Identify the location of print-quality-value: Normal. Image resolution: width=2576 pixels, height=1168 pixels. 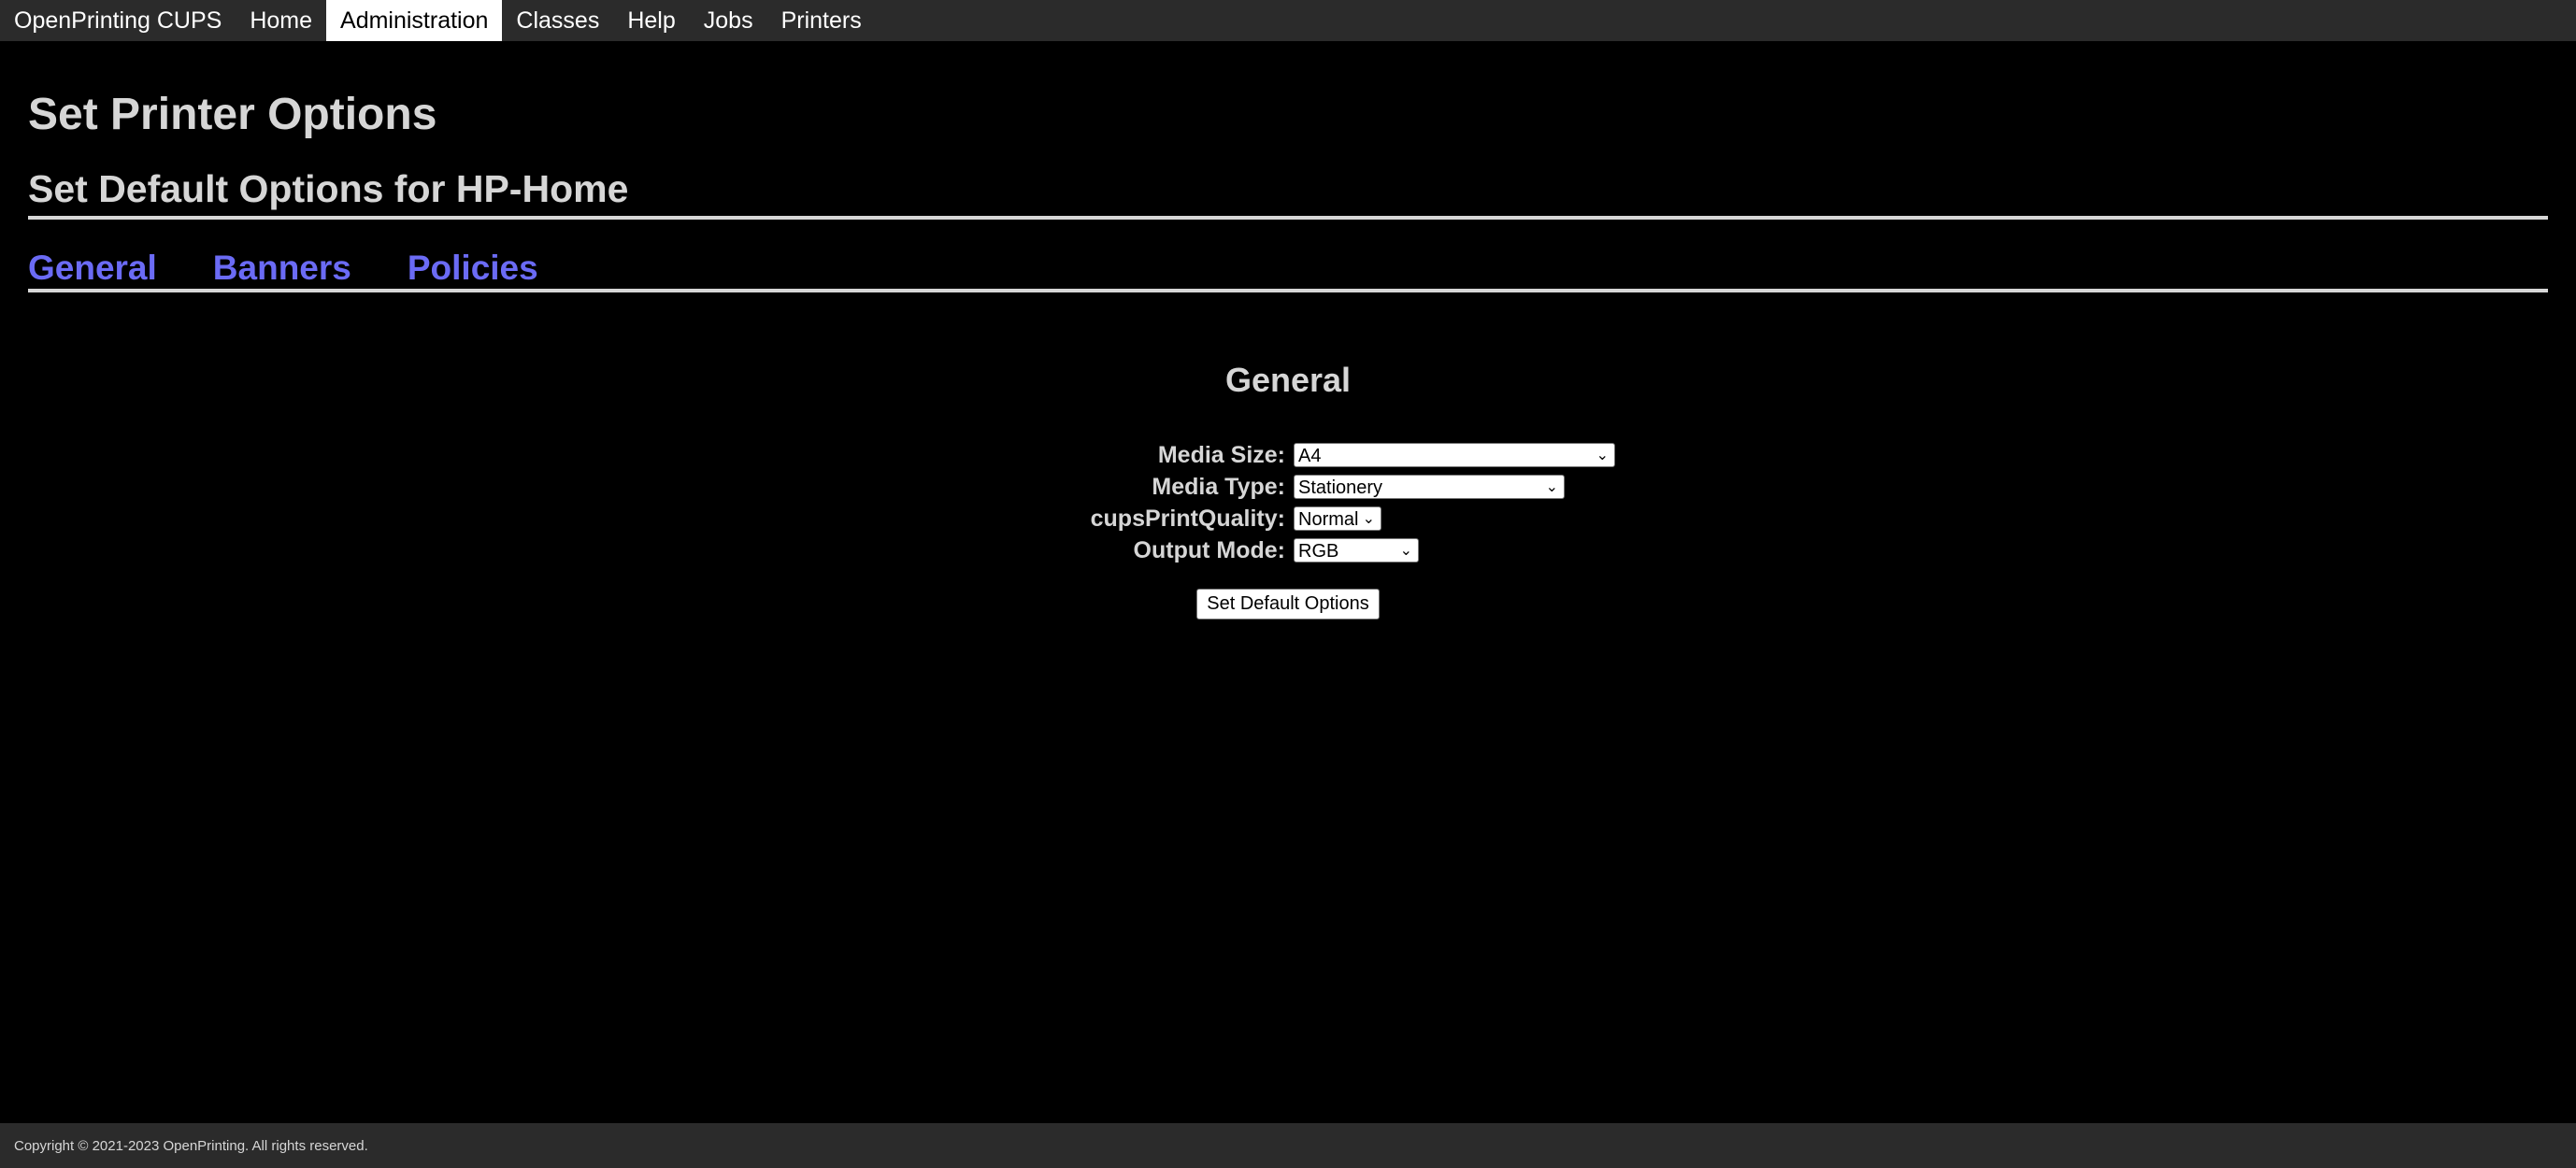
(1328, 519).